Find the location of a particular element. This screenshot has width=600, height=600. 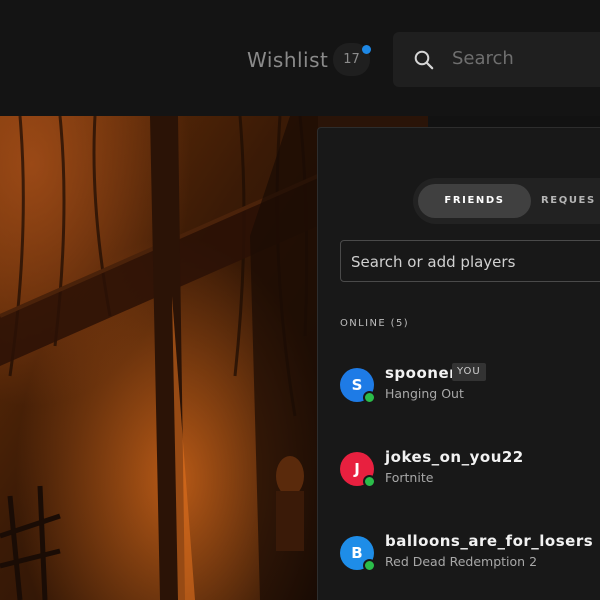

friends-tab-bar: FRIENDS REQUES is located at coordinates (506, 201).